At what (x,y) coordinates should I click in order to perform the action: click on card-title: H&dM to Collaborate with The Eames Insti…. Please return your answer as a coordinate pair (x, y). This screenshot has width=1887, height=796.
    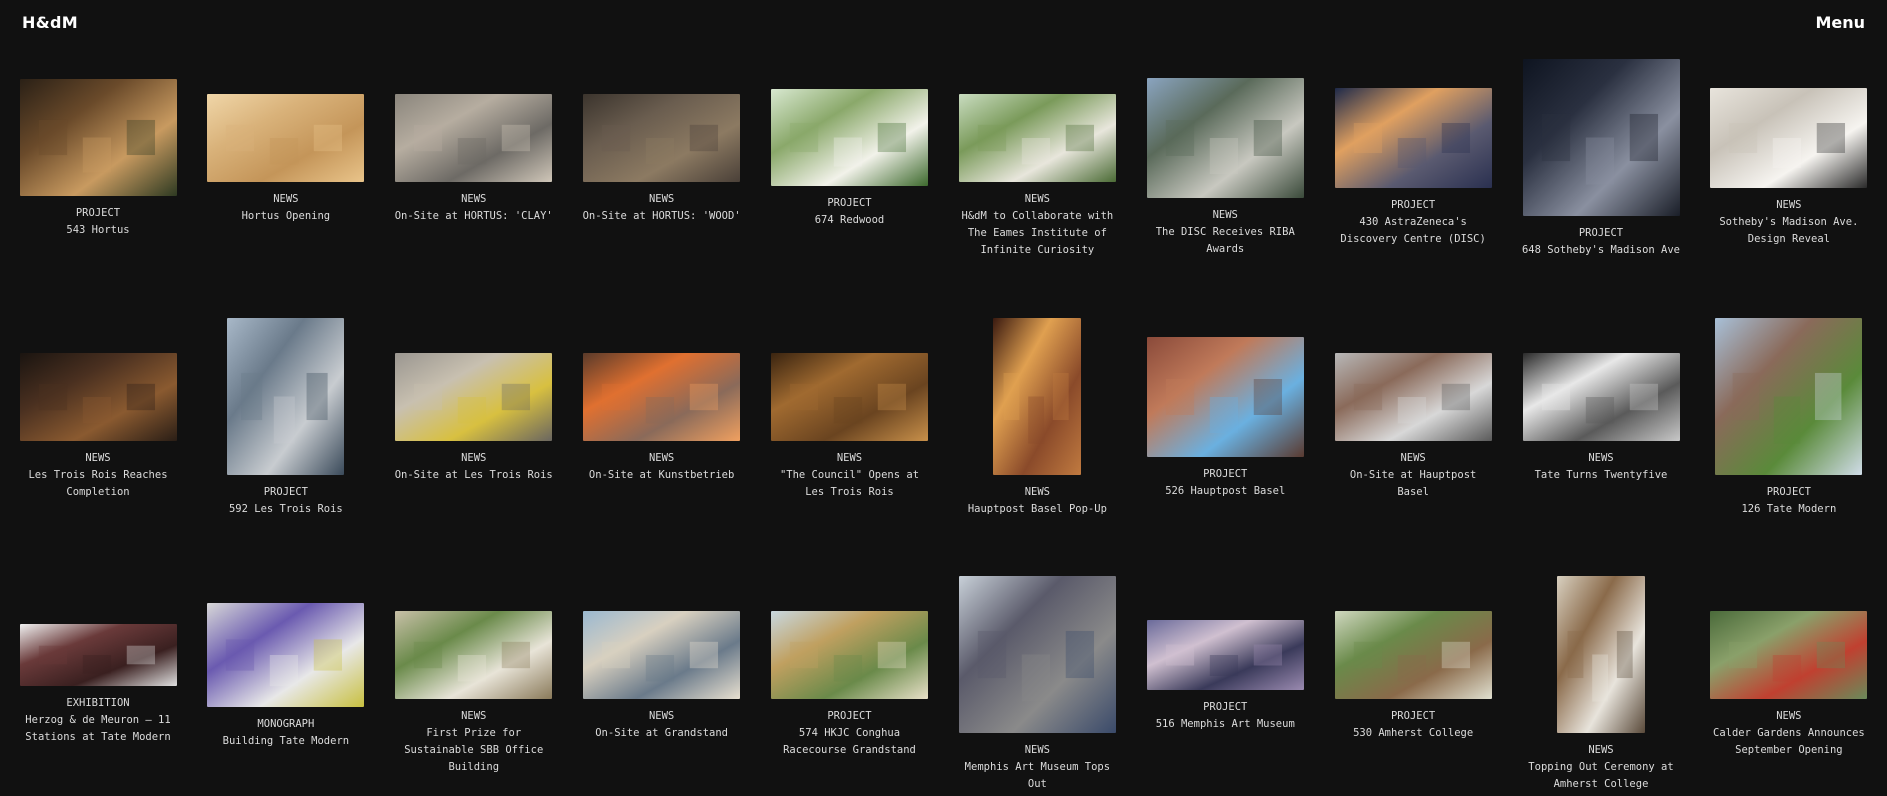
    Looking at the image, I should click on (1037, 233).